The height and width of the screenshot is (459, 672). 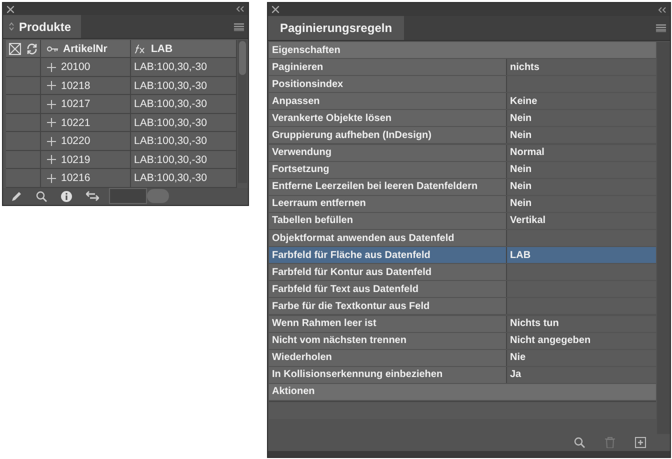 I want to click on property-value: nichts, so click(x=581, y=67).